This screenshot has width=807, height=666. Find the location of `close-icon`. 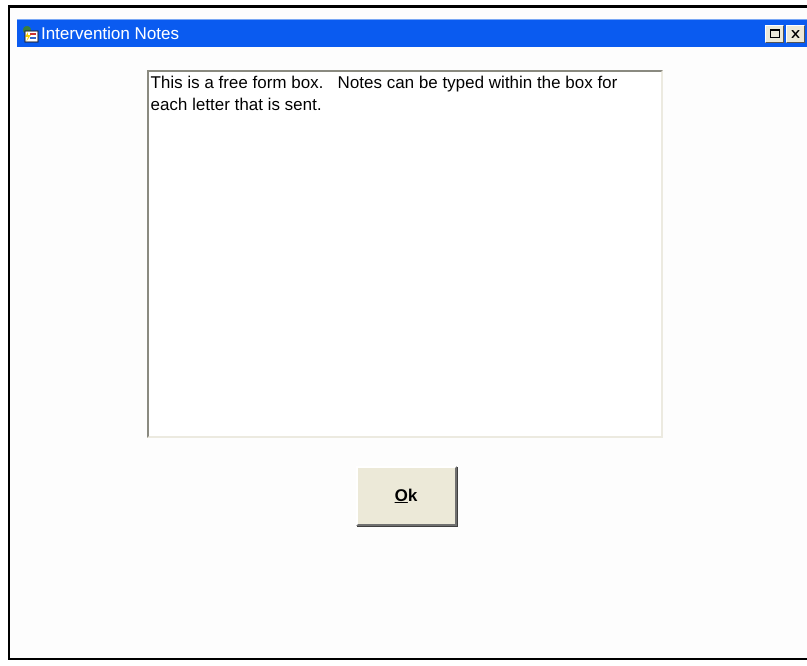

close-icon is located at coordinates (795, 34).